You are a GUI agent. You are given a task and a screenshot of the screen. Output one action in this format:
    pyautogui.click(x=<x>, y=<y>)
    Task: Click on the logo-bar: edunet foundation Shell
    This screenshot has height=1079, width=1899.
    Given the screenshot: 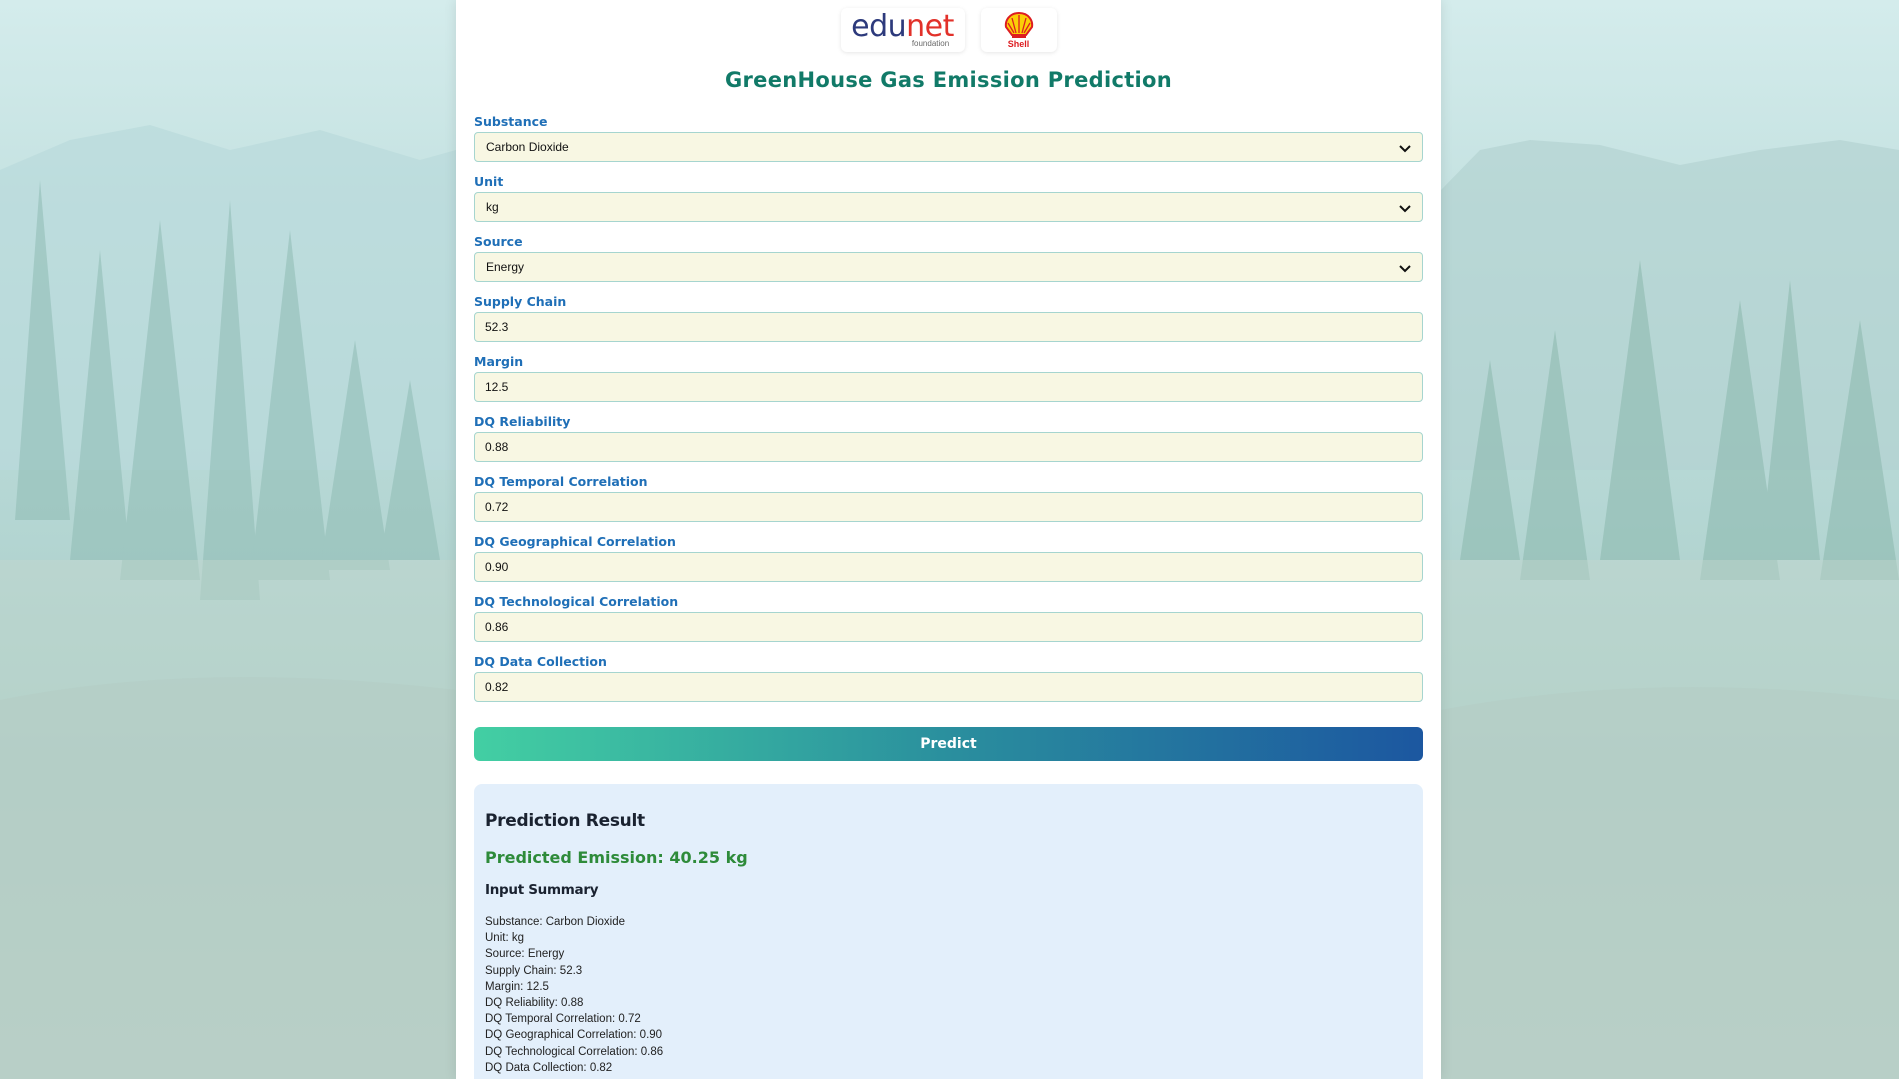 What is the action you would take?
    pyautogui.click(x=948, y=31)
    